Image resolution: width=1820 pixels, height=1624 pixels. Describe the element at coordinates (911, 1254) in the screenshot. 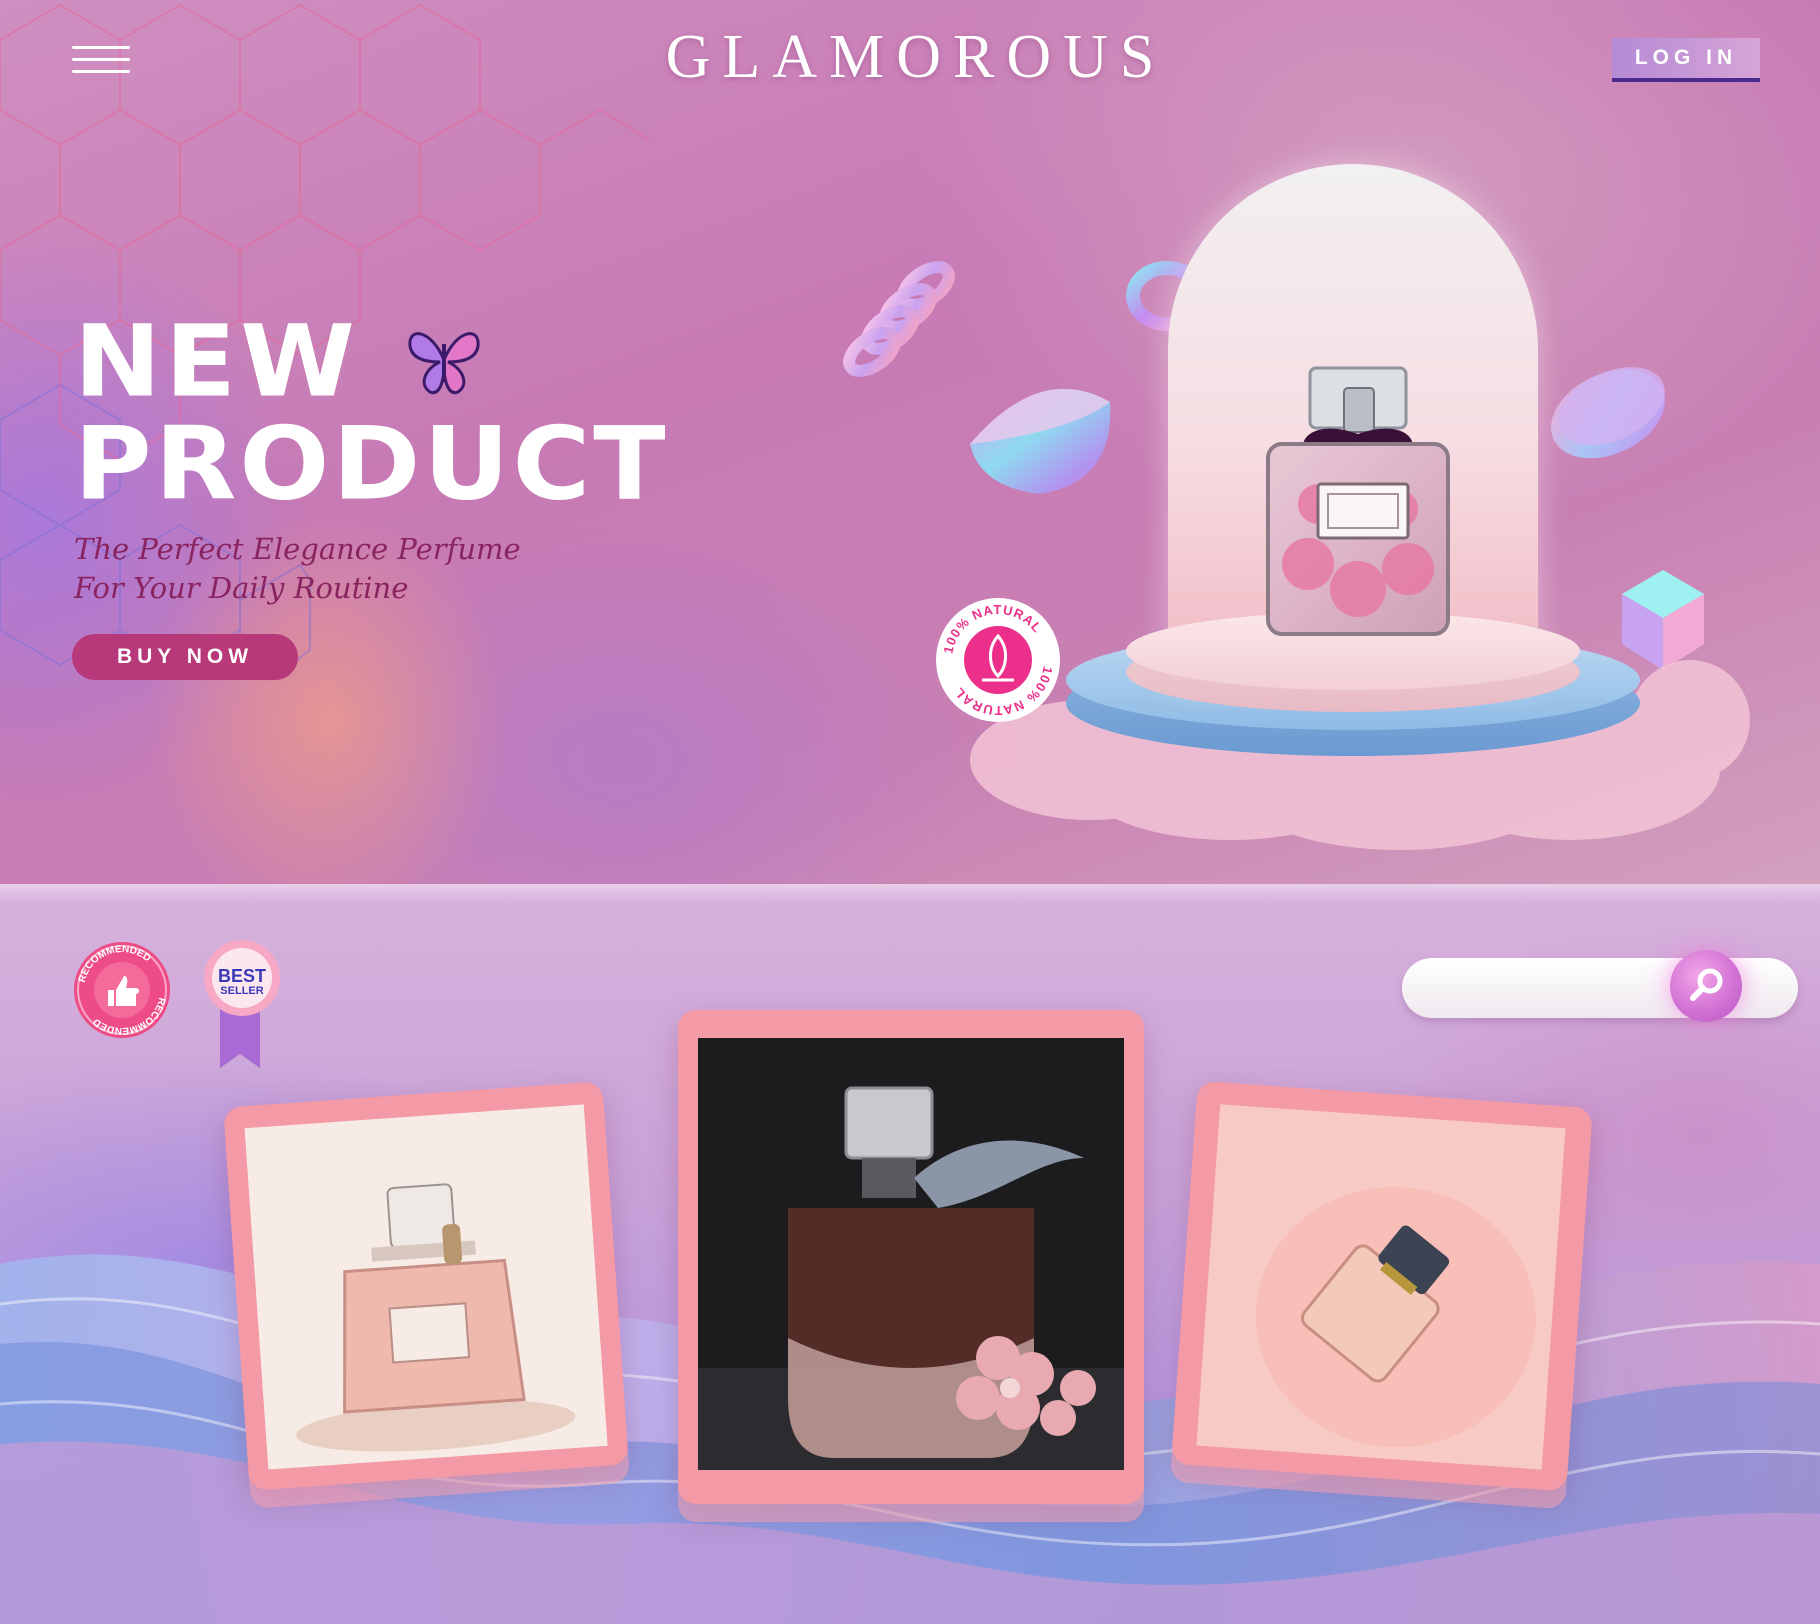

I see `product-image-center` at that location.